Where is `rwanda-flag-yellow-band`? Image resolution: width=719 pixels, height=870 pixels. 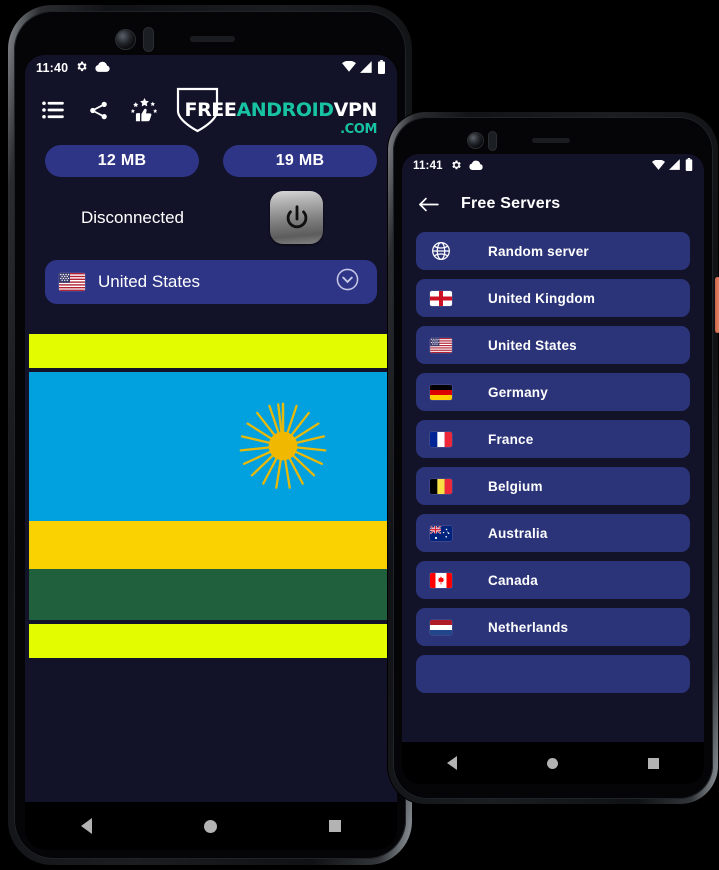 rwanda-flag-yellow-band is located at coordinates (211, 545).